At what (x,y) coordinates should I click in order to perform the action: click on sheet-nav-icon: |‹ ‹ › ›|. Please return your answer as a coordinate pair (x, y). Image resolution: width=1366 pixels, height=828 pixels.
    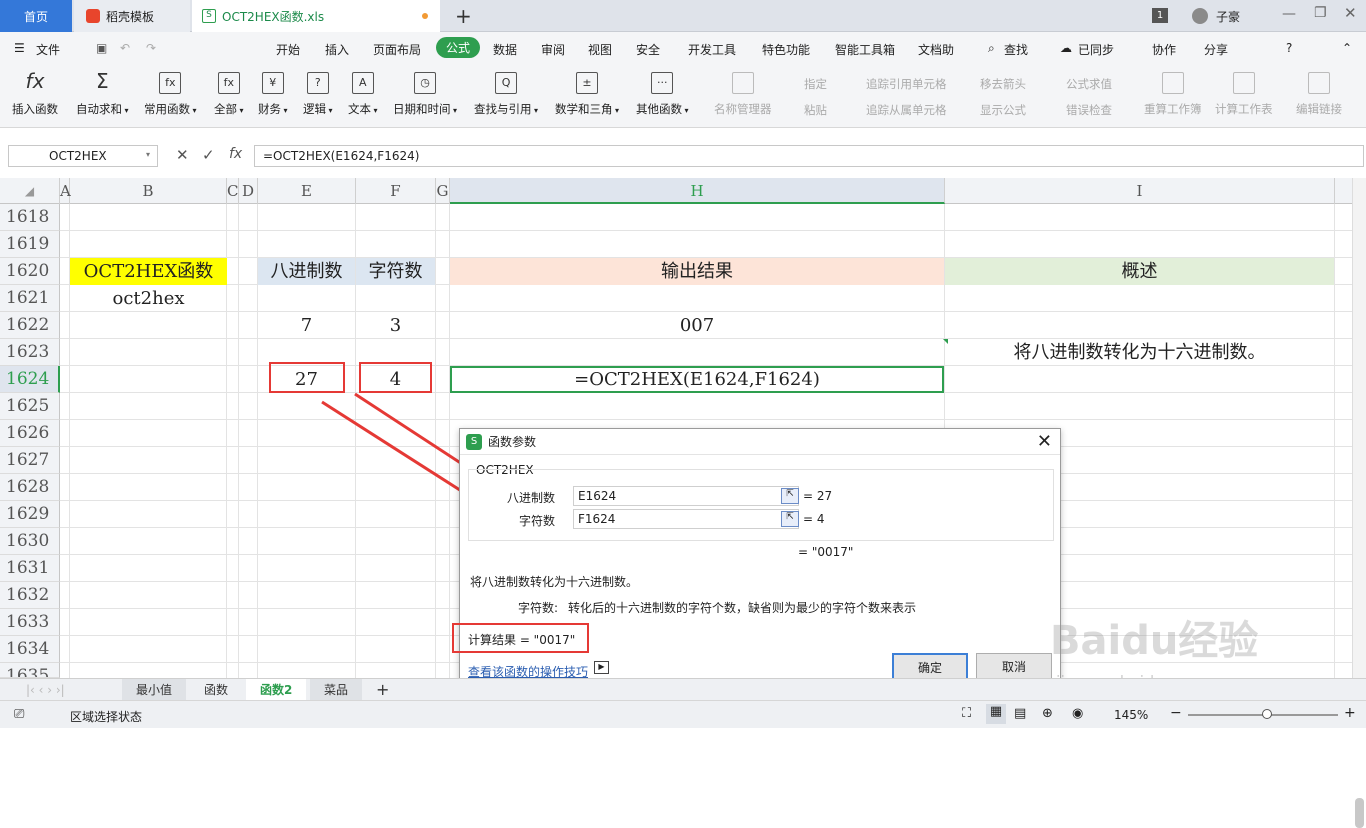
    Looking at the image, I should click on (45, 690).